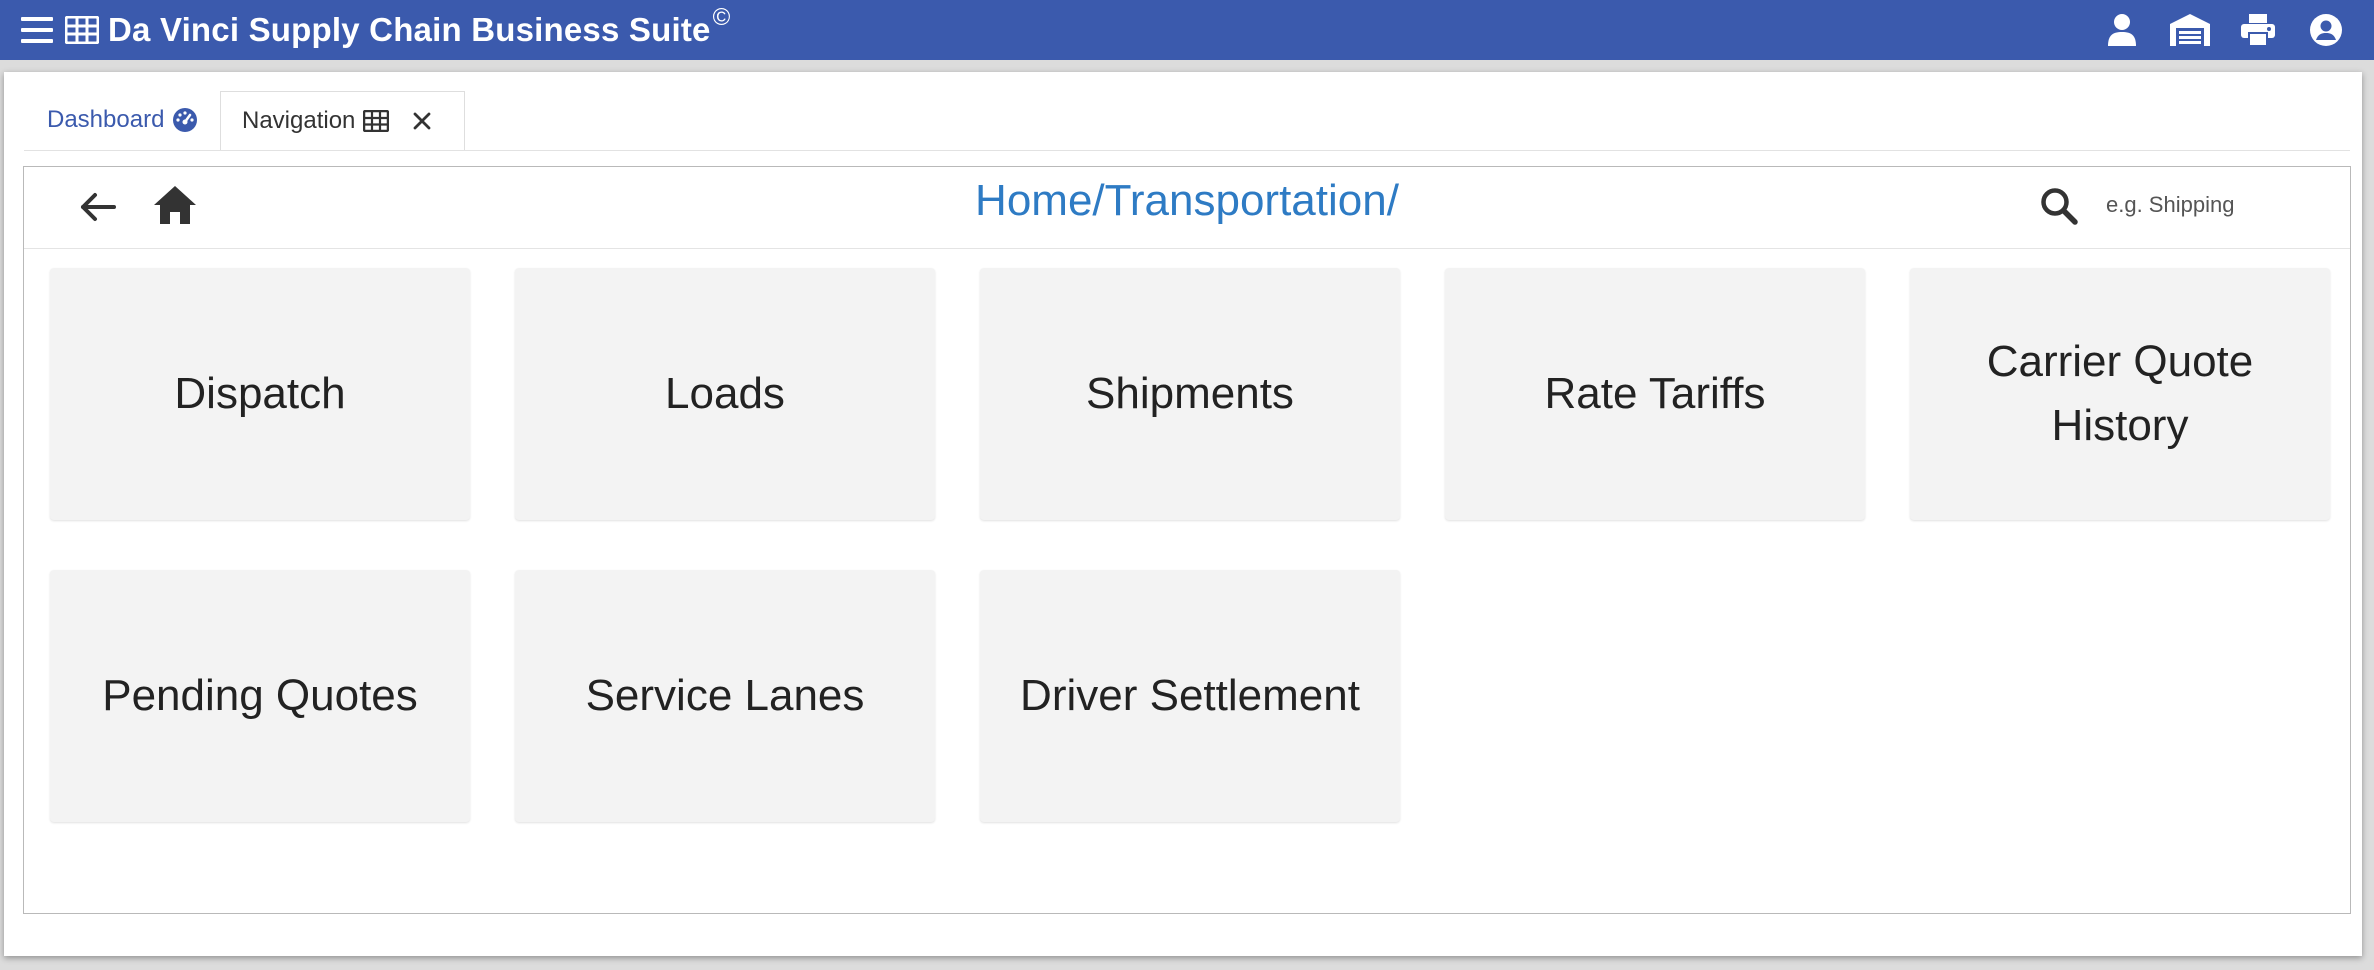 The width and height of the screenshot is (2374, 970). I want to click on app-title: Da Vinci Supply Chain Business Suite©, so click(419, 26).